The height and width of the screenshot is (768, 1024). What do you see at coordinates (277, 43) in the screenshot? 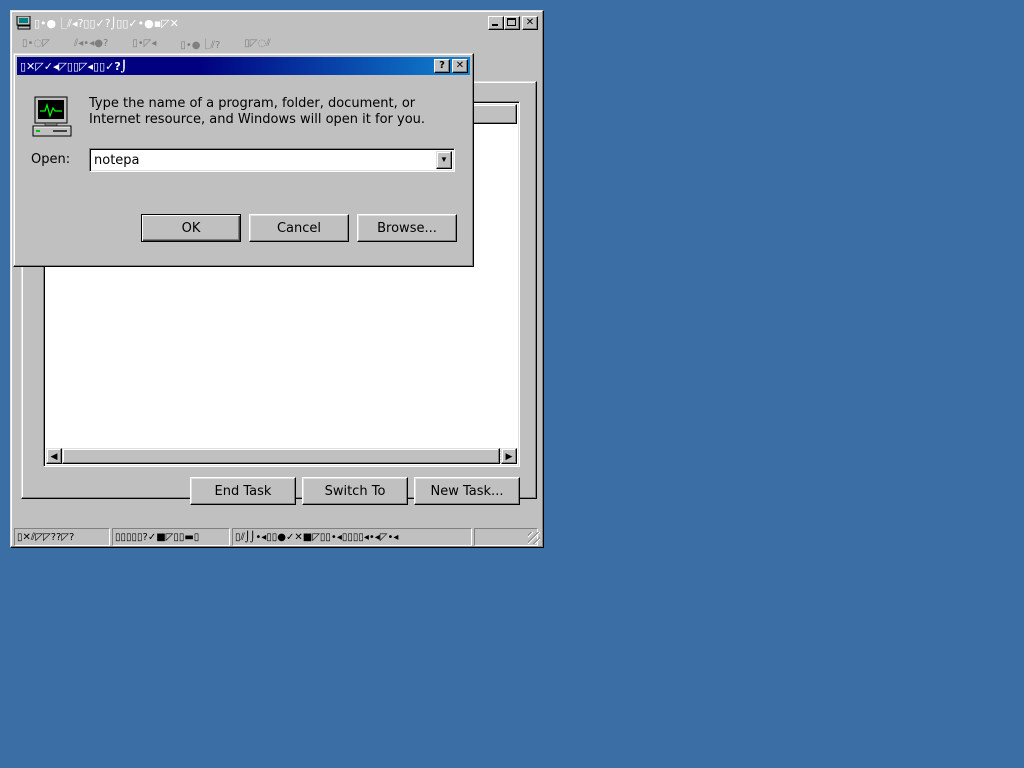
I see `task-manager-menubar: ▯•◌◸ ⫽◂•◂●? ▯•◸◂ ▯•●⎿⫽? ▯◸◌⫽` at bounding box center [277, 43].